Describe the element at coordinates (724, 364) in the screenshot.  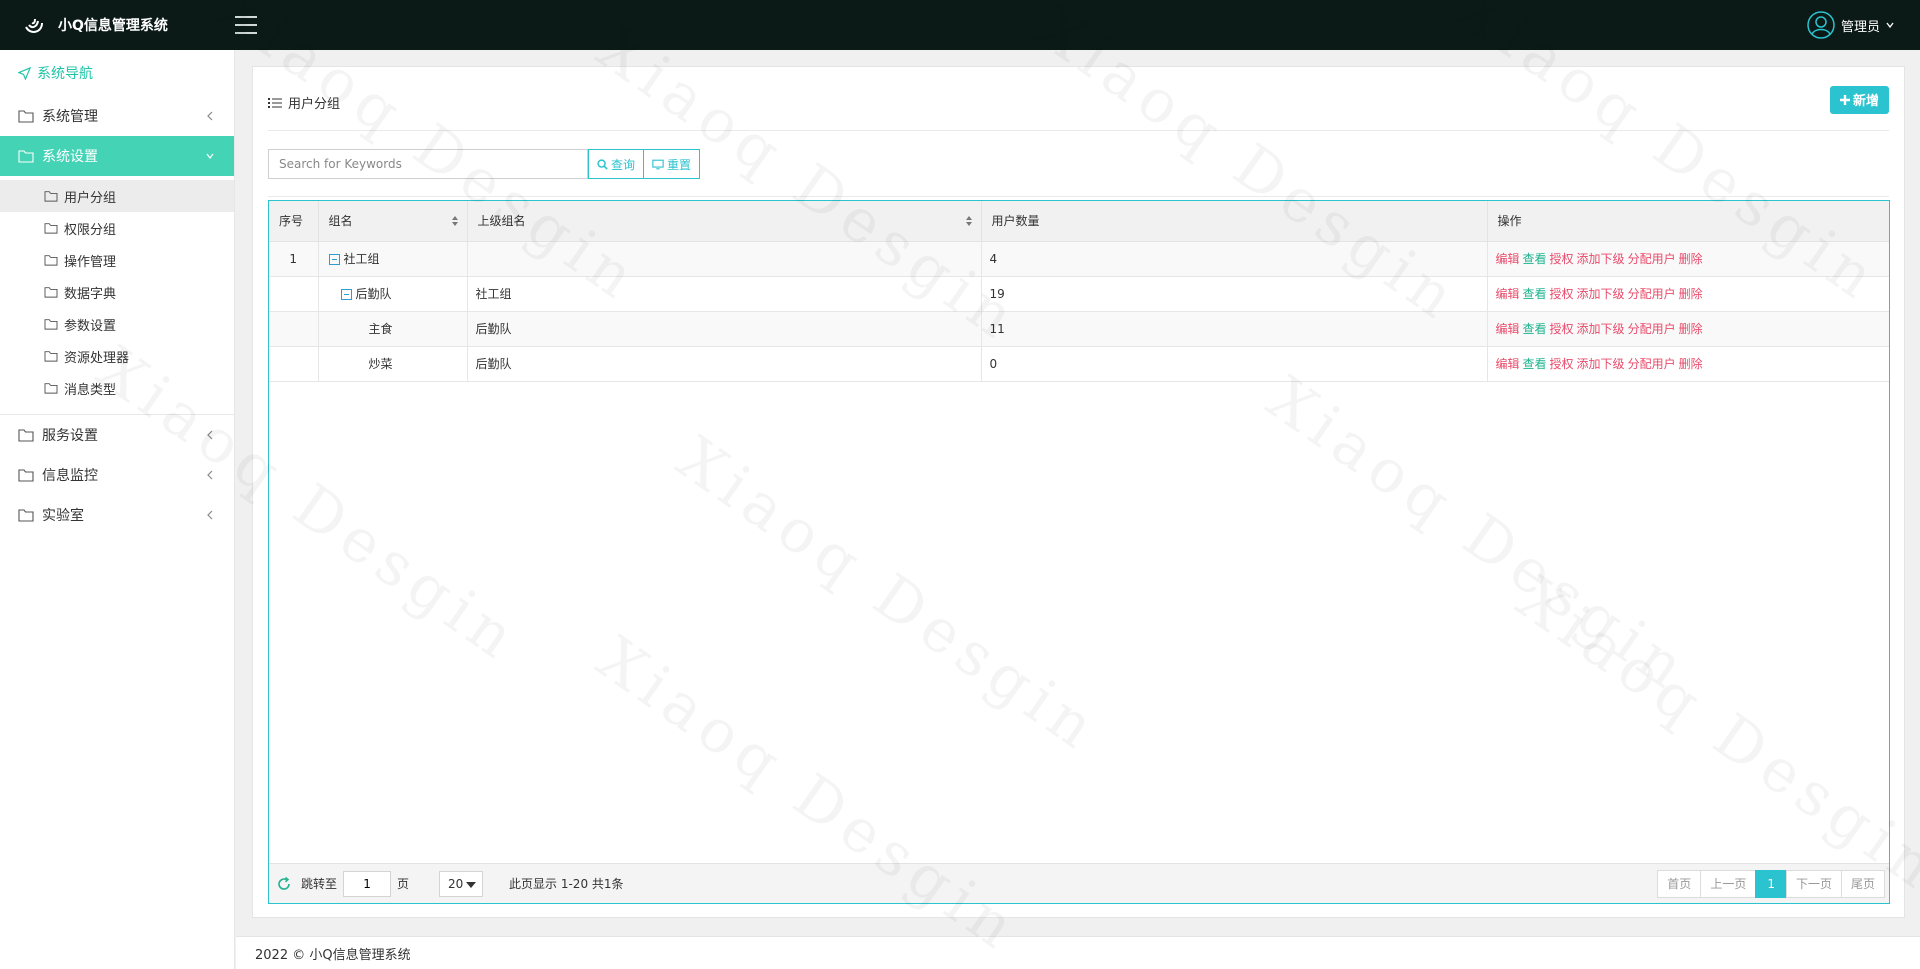
I see `cell-parent: 后勤队` at that location.